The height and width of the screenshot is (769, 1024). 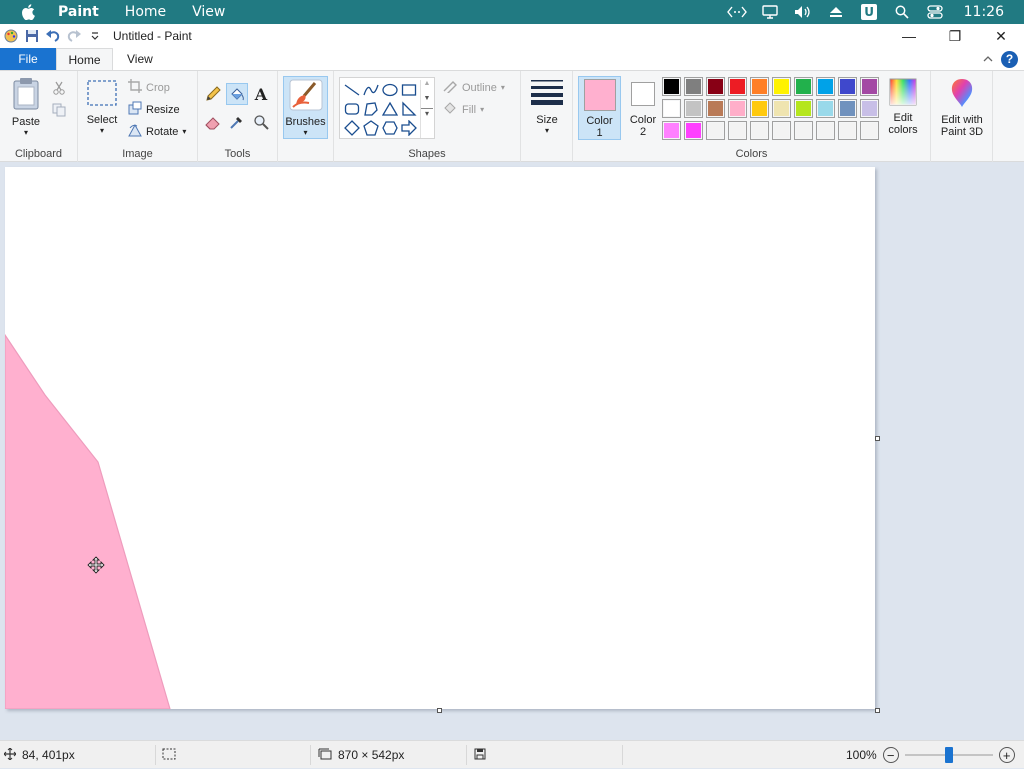 What do you see at coordinates (102, 130) in the screenshot?
I see `select-dropdown-icon: ▾` at bounding box center [102, 130].